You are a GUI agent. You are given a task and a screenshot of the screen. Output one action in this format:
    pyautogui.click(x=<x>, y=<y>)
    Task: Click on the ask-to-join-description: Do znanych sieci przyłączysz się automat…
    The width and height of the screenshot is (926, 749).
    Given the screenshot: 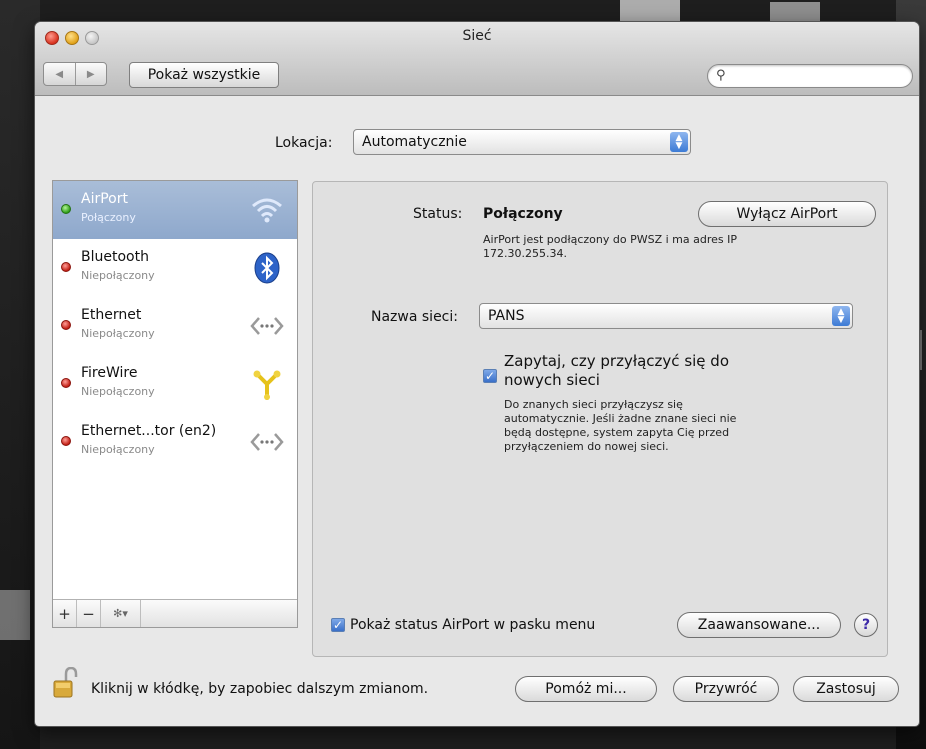 What is the action you would take?
    pyautogui.click(x=620, y=426)
    